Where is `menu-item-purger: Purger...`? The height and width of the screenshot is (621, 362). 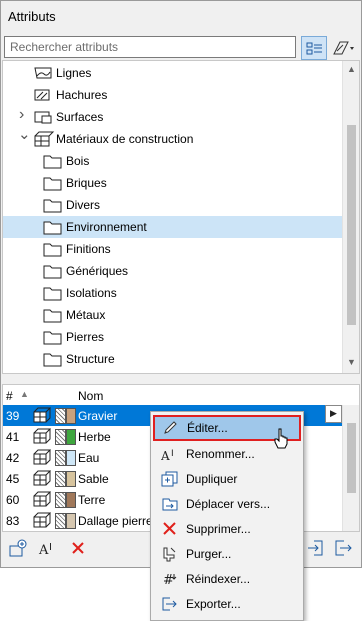 menu-item-purger: Purger... is located at coordinates (226, 554).